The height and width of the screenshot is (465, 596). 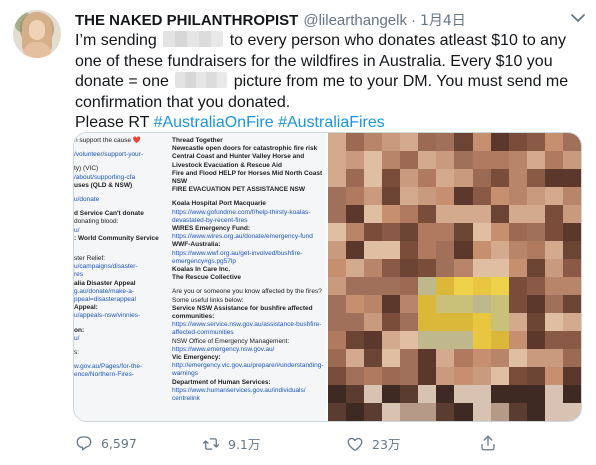 What do you see at coordinates (239, 190) in the screenshot?
I see `document-line: FIRE EVACUATION PET ASSISTANCE NSW` at bounding box center [239, 190].